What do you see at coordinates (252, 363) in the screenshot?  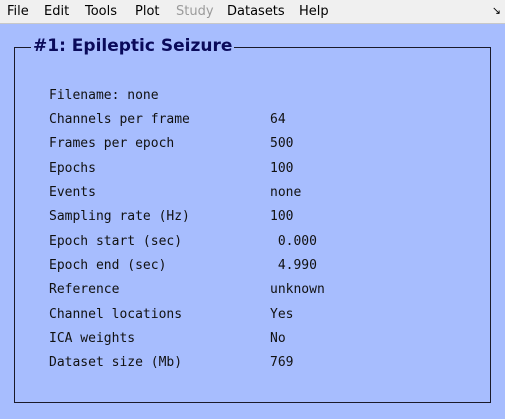 I see `info-row-dataset-size: Dataset size (Mb) 769` at bounding box center [252, 363].